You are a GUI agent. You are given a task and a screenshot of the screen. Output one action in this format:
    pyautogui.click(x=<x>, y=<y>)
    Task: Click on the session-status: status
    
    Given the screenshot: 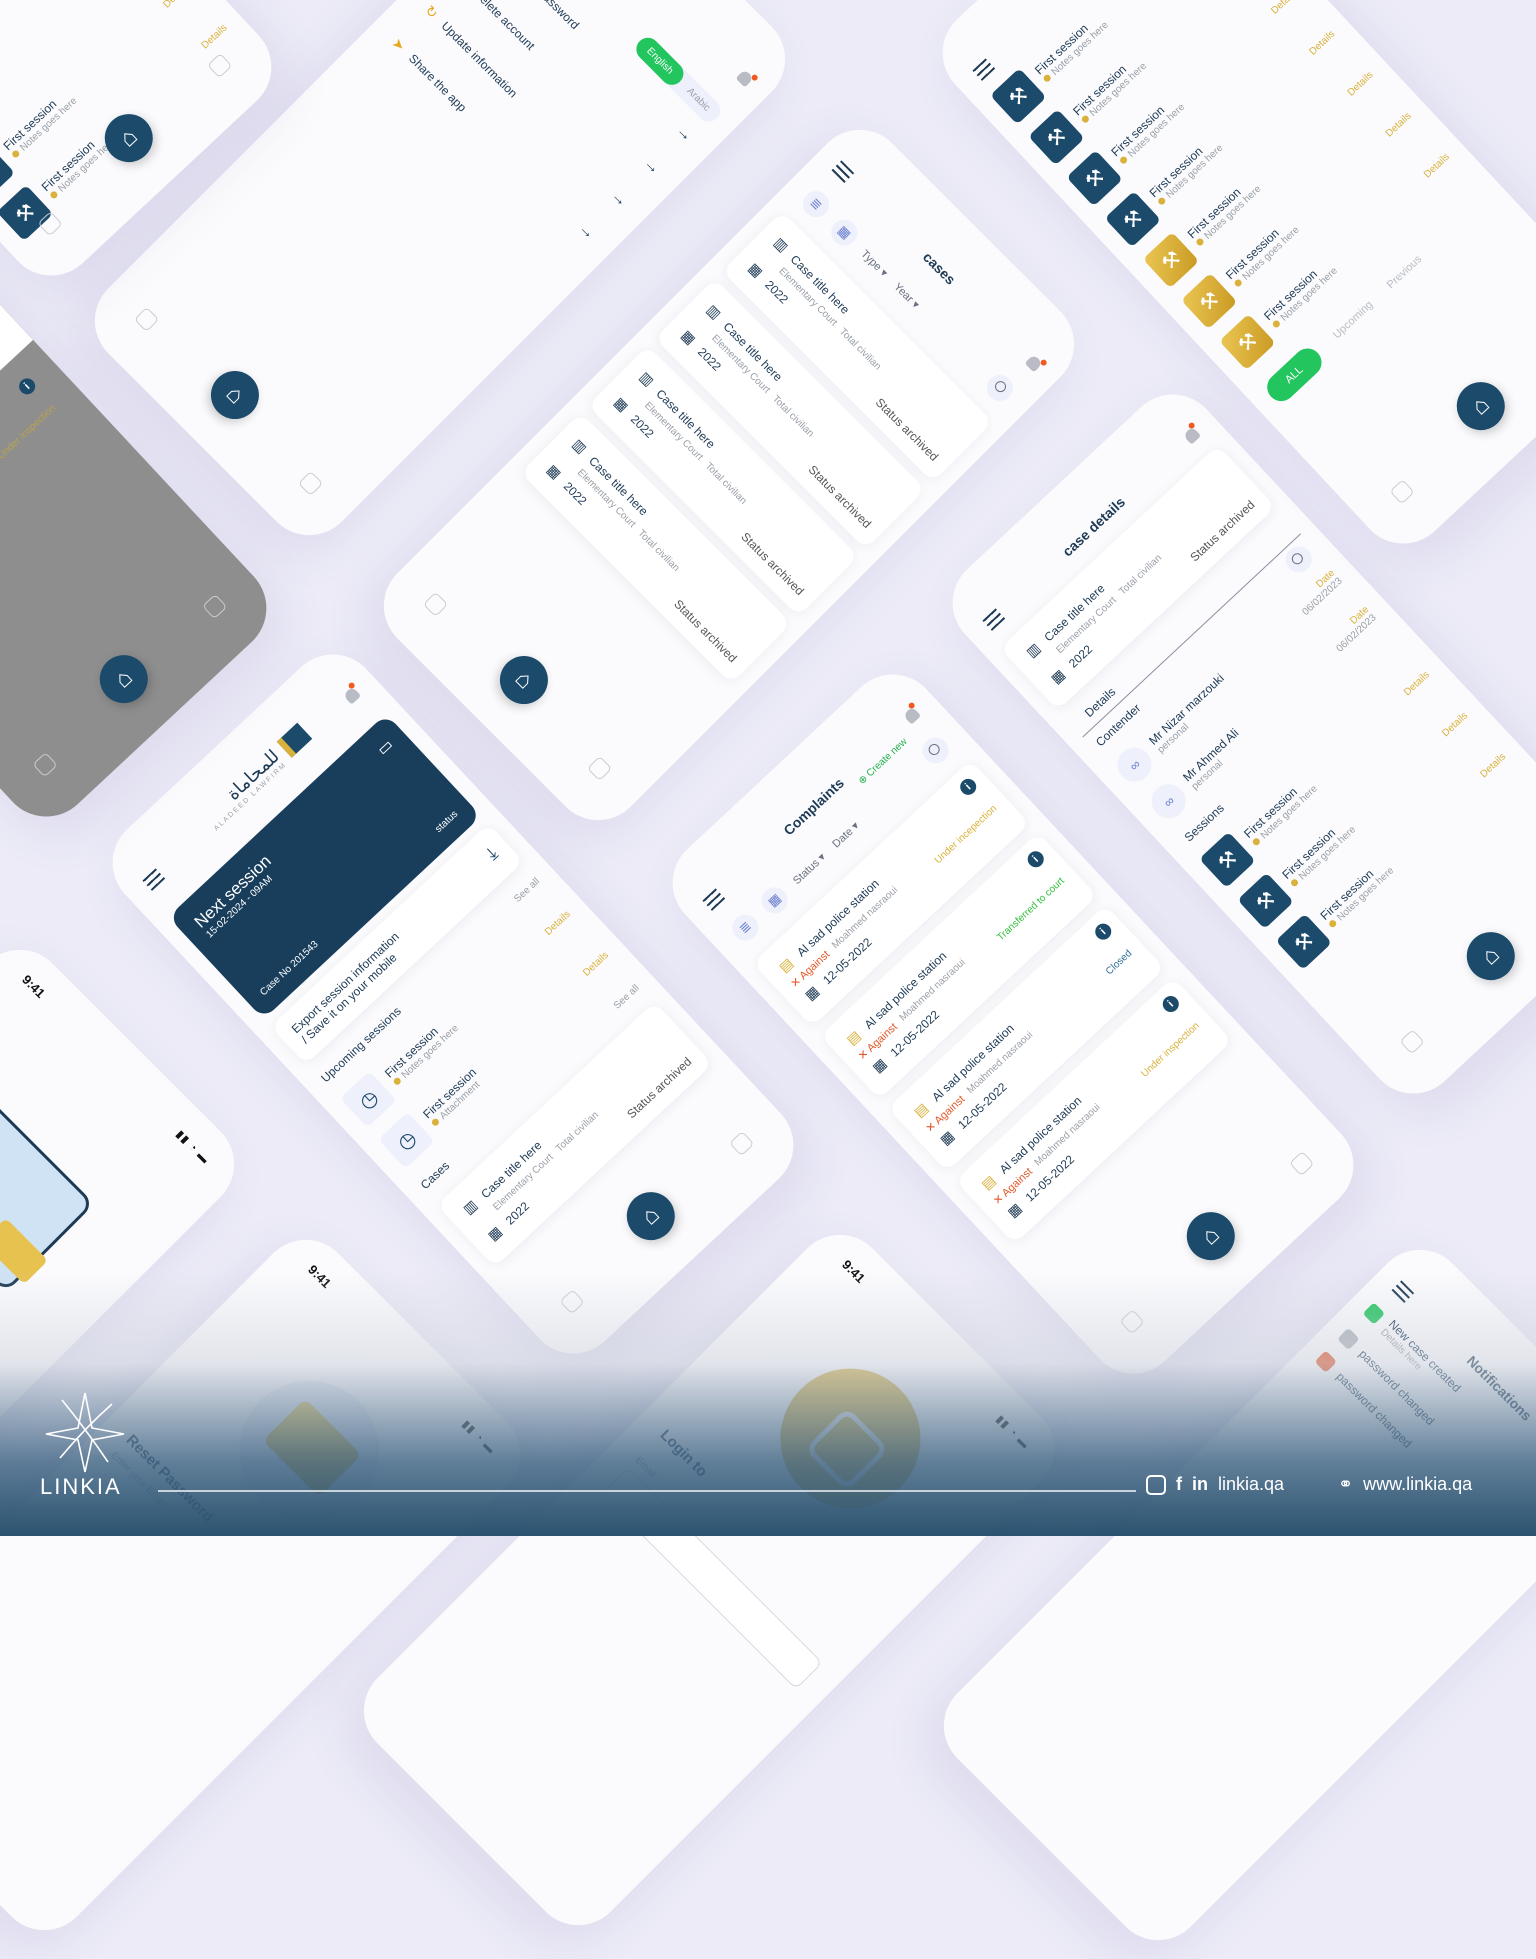 What is the action you would take?
    pyautogui.click(x=447, y=821)
    